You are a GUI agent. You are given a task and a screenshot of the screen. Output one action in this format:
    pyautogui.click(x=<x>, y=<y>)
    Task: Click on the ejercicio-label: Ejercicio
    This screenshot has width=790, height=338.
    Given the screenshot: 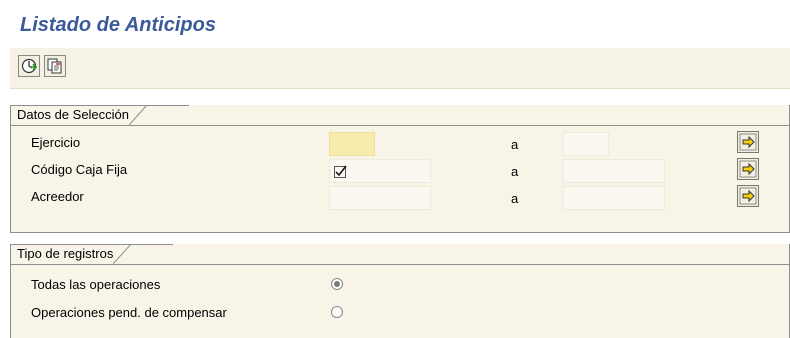 What is the action you would take?
    pyautogui.click(x=56, y=142)
    